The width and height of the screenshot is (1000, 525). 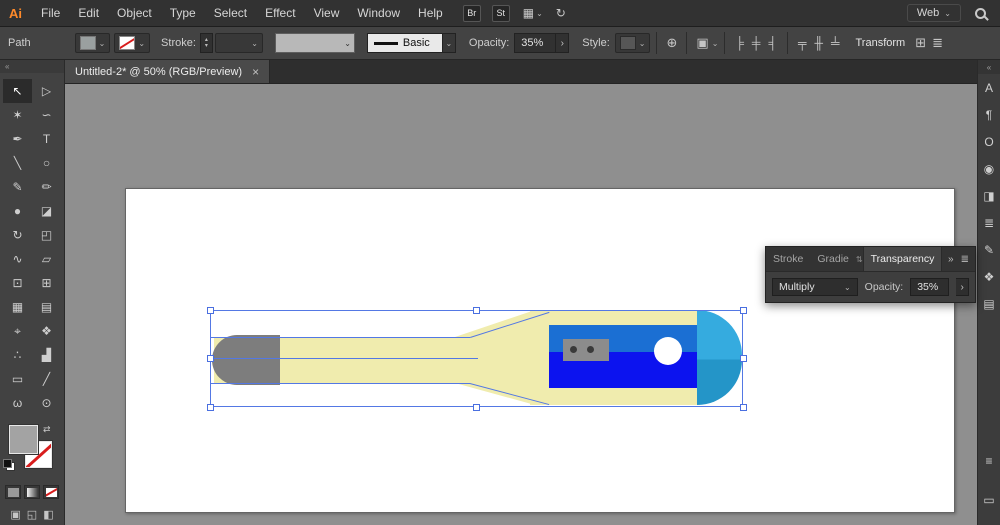 I want to click on arrange-documents-button: ▦ ⌄, so click(x=533, y=13).